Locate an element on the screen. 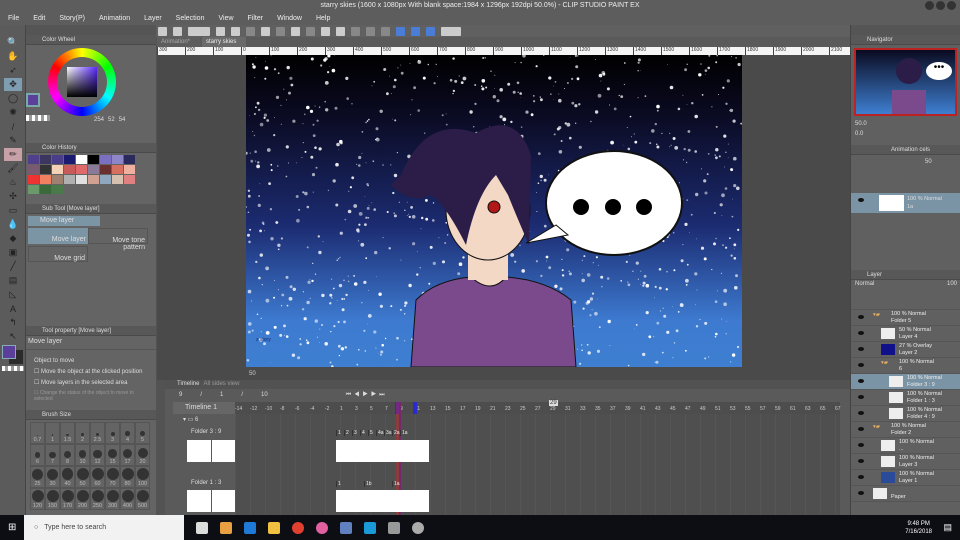 This screenshot has width=960, height=540. brush-size-option: 20 is located at coordinates (142, 455).